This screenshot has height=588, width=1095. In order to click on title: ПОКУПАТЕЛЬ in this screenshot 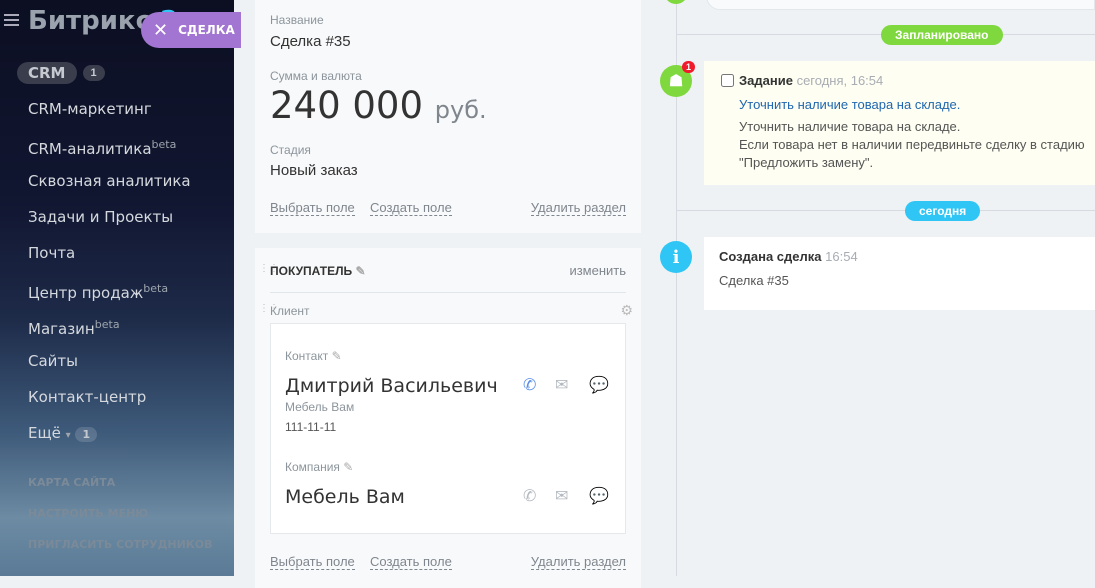, I will do `click(311, 271)`.